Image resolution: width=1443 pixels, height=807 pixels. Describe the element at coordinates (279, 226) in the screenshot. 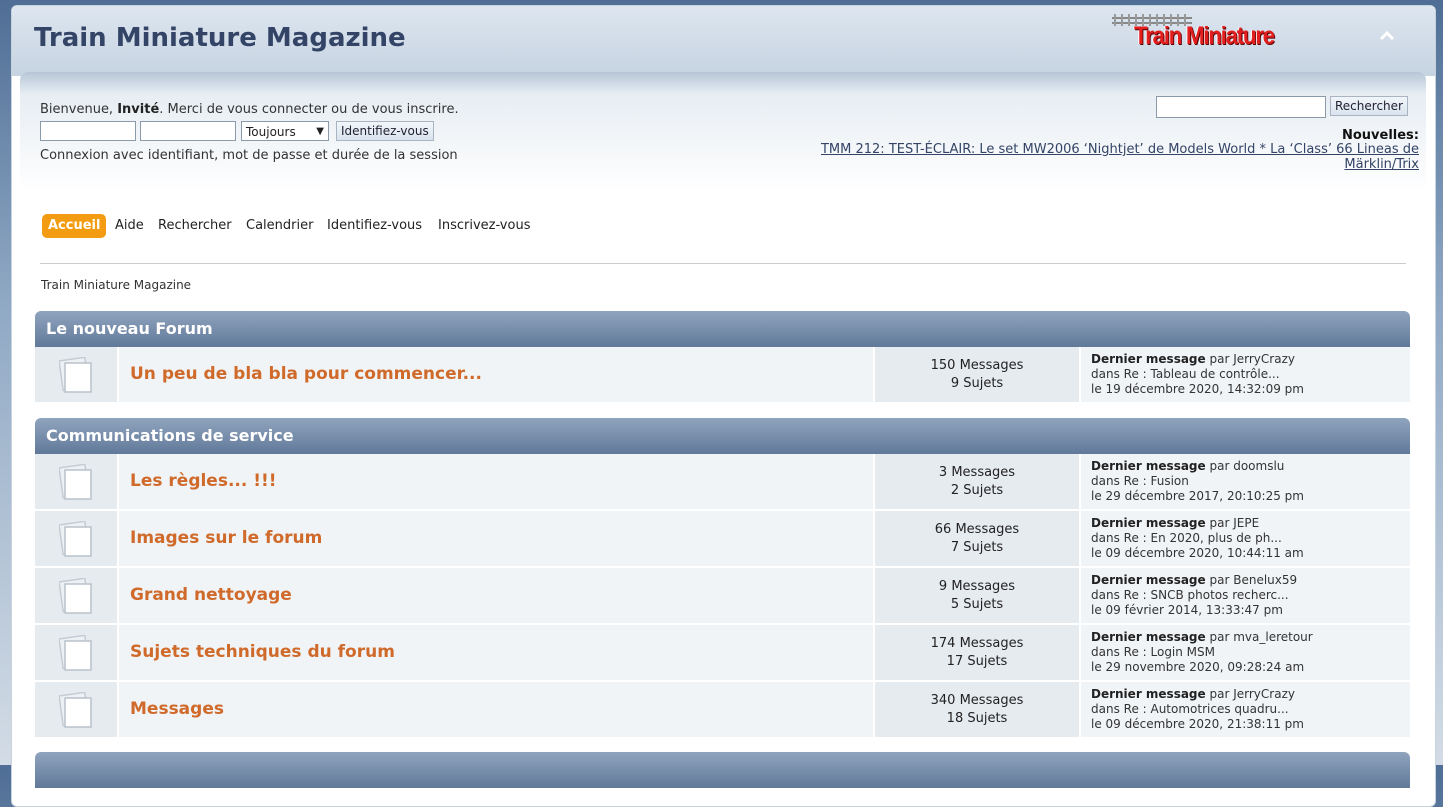

I see `nav-item-calendar: Calendrier` at that location.